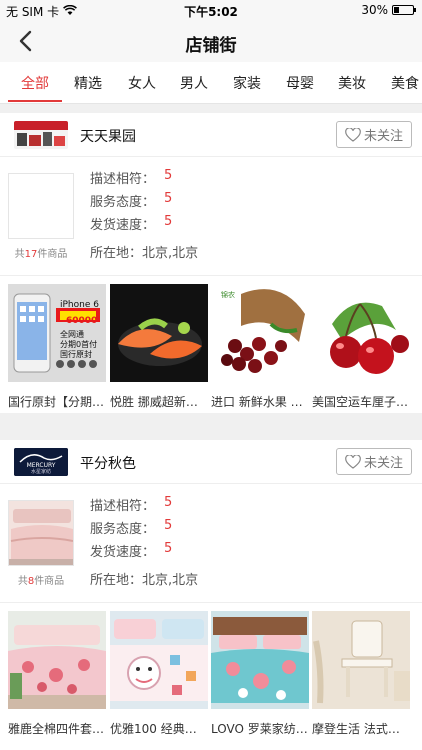  Describe the element at coordinates (404, 10) in the screenshot. I see `battery-icon` at that location.